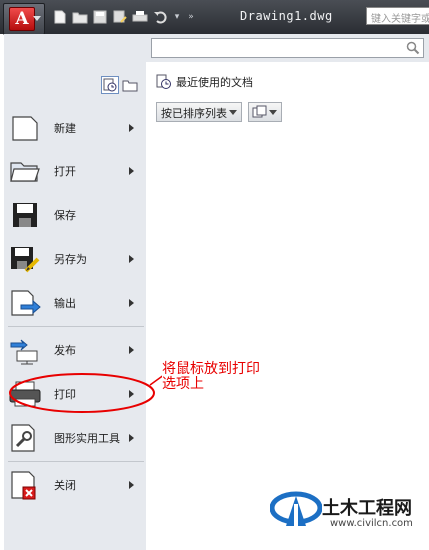  I want to click on annotation-note: 将鼠标放到打印 选项上, so click(226, 377).